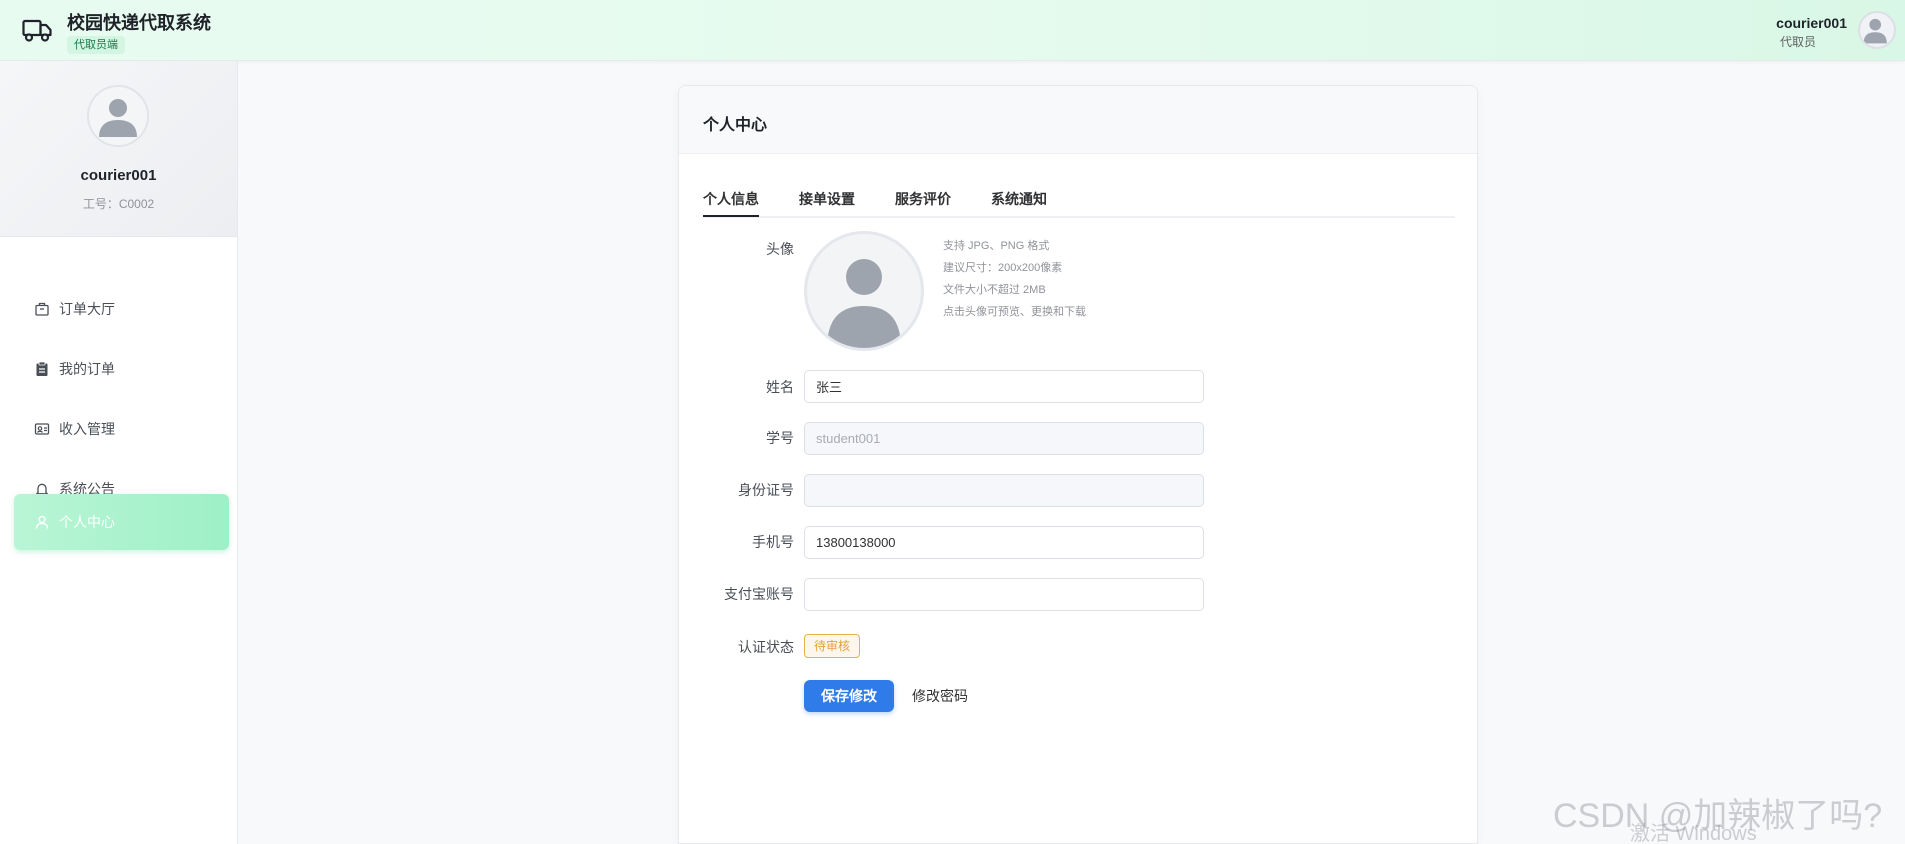 Image resolution: width=1905 pixels, height=844 pixels. Describe the element at coordinates (118, 175) in the screenshot. I see `sidebar-username: courier001` at that location.